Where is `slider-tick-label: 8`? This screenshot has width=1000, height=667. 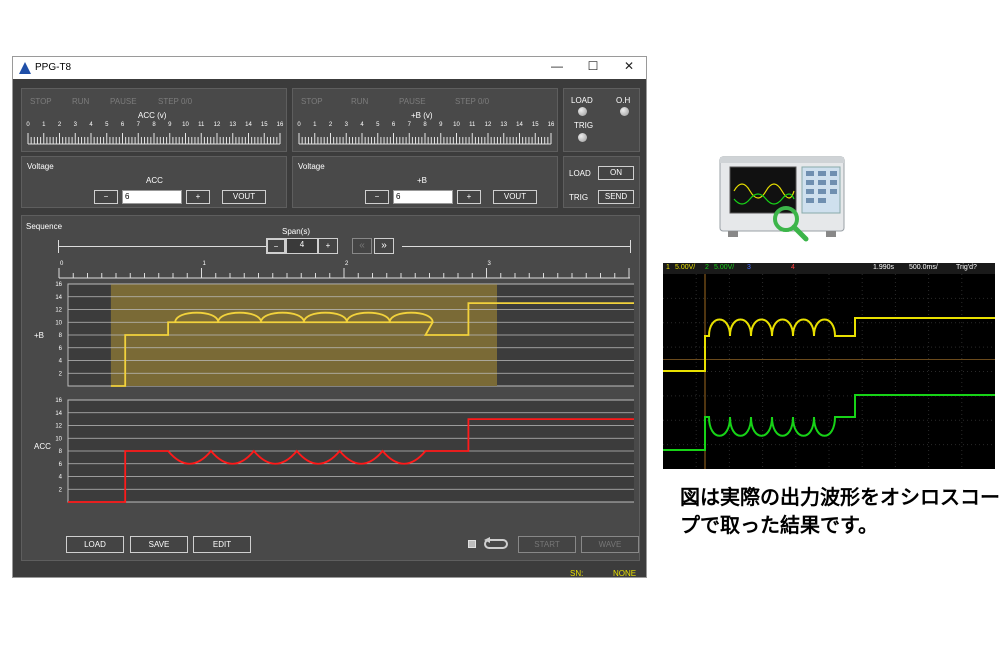 slider-tick-label: 8 is located at coordinates (425, 125).